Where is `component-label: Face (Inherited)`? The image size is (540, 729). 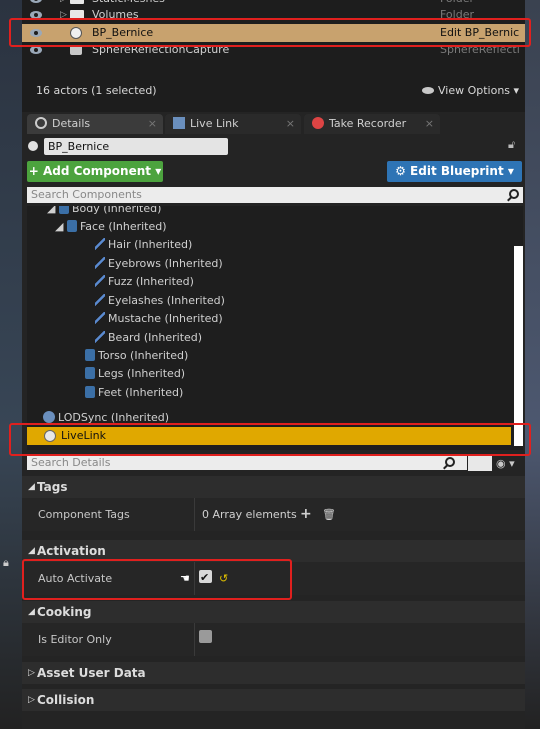
component-label: Face (Inherited) is located at coordinates (123, 226).